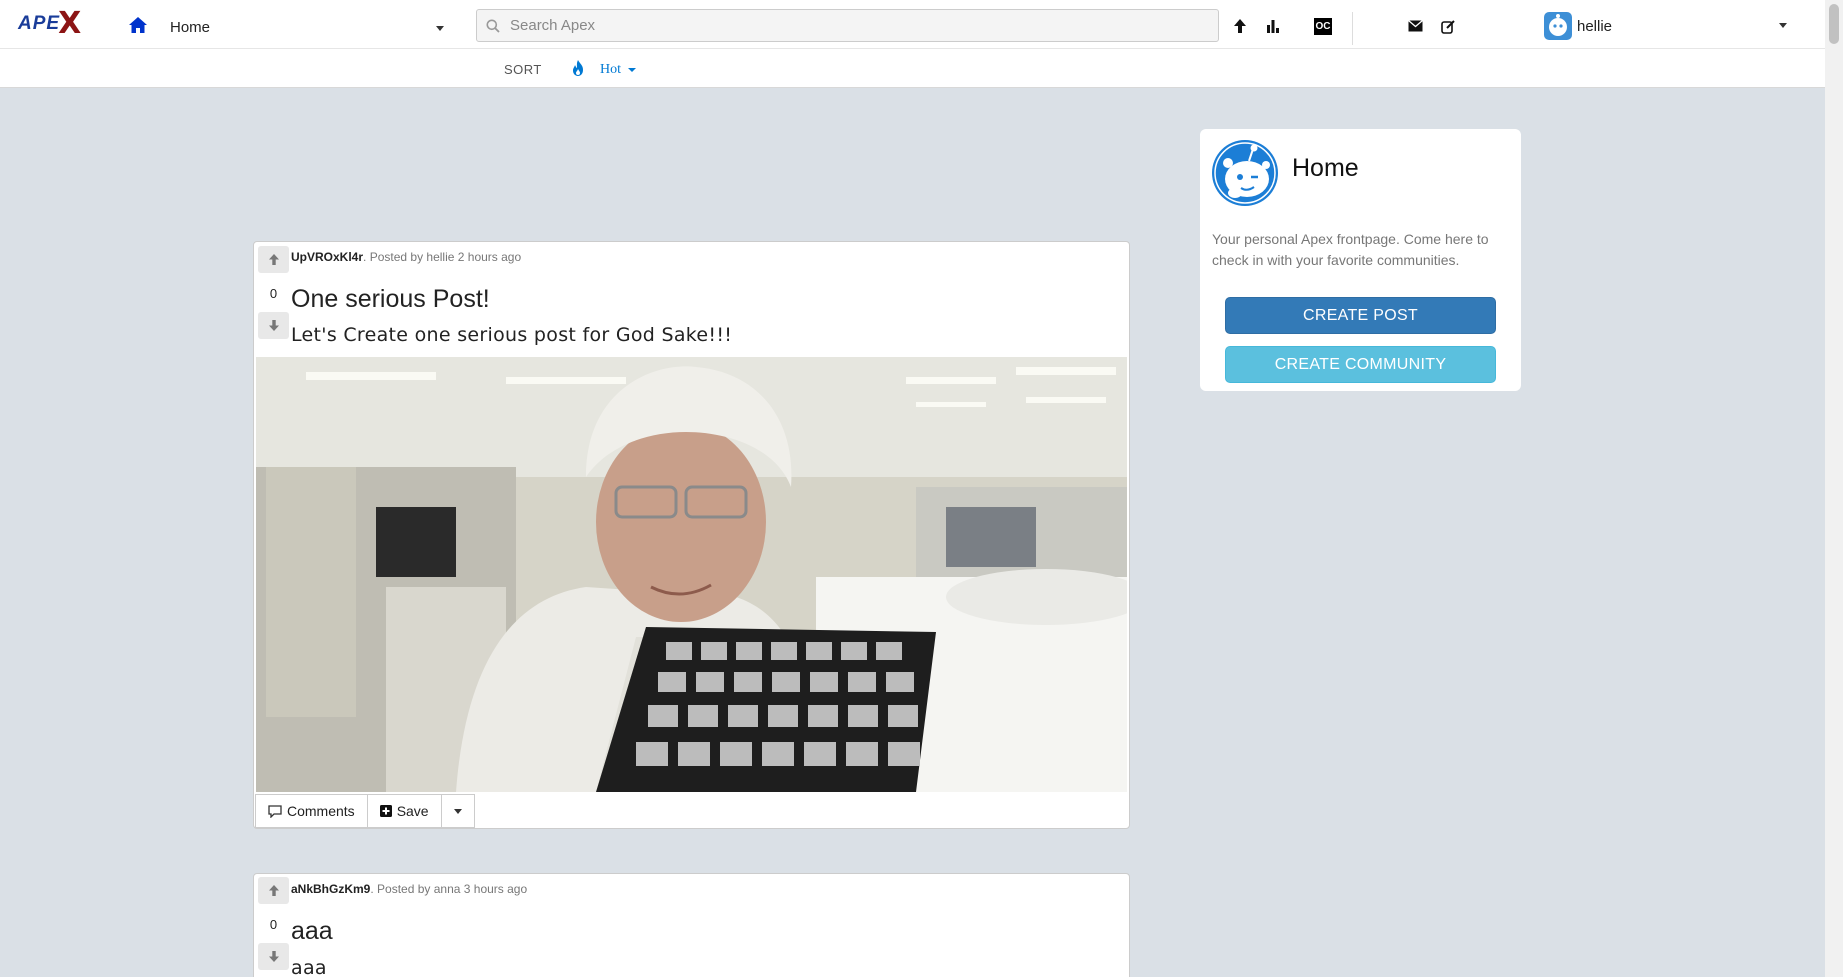  What do you see at coordinates (1448, 26) in the screenshot?
I see `edit-icon` at bounding box center [1448, 26].